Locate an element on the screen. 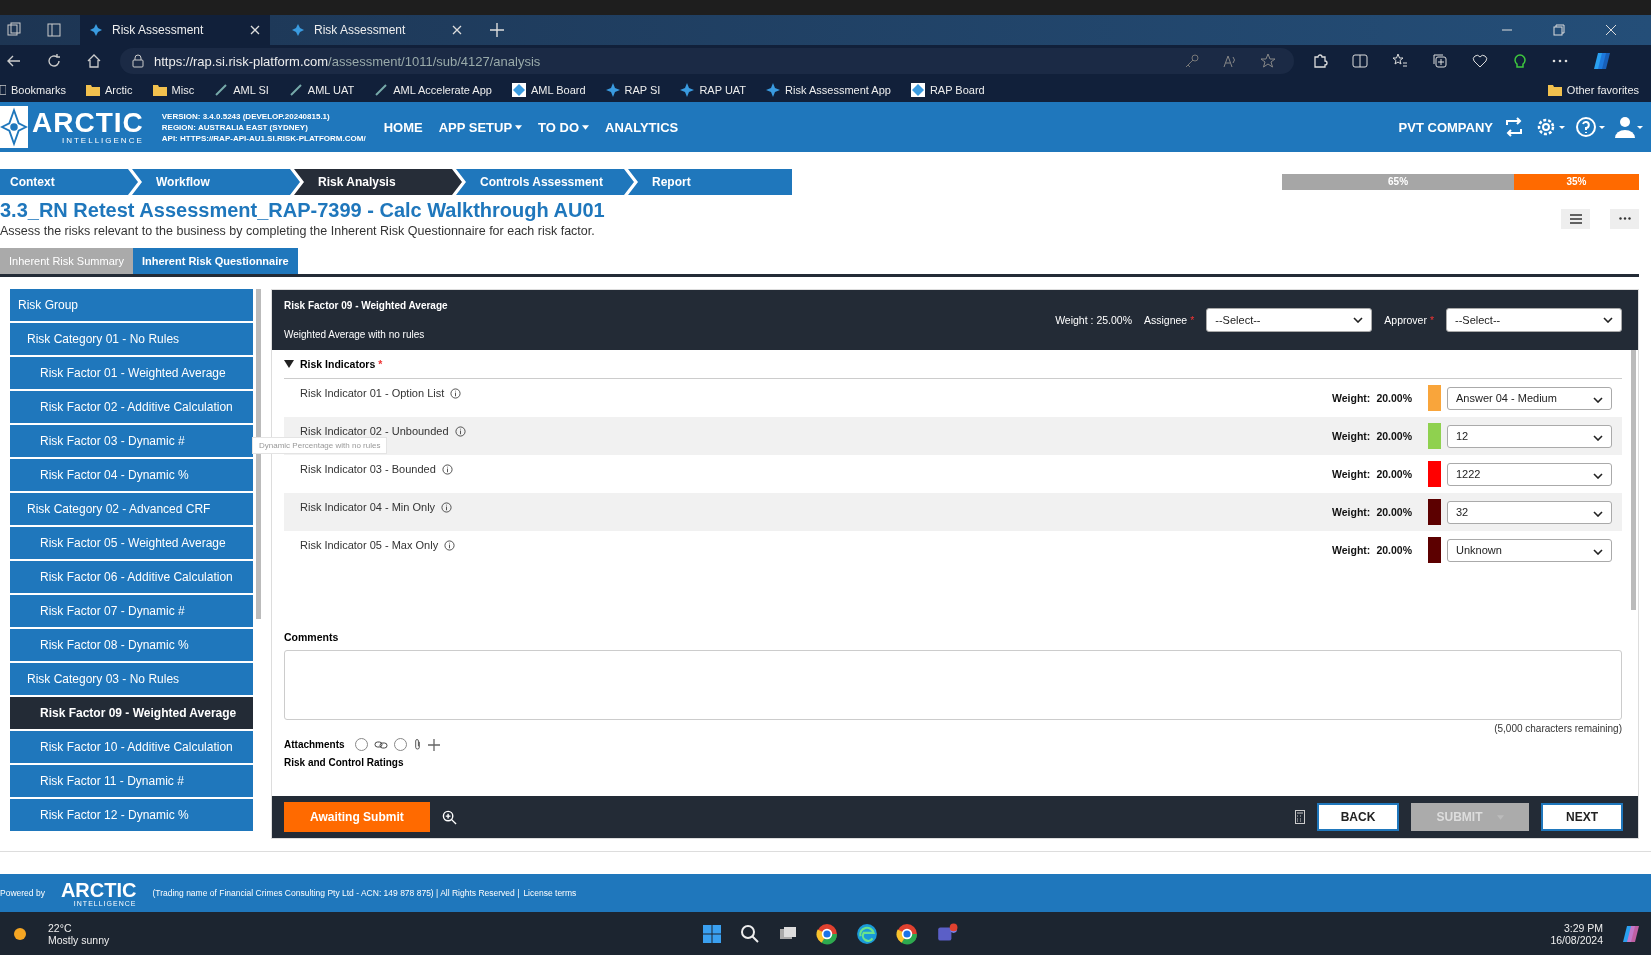 The width and height of the screenshot is (1651, 955). heart-icon is located at coordinates (1480, 61).